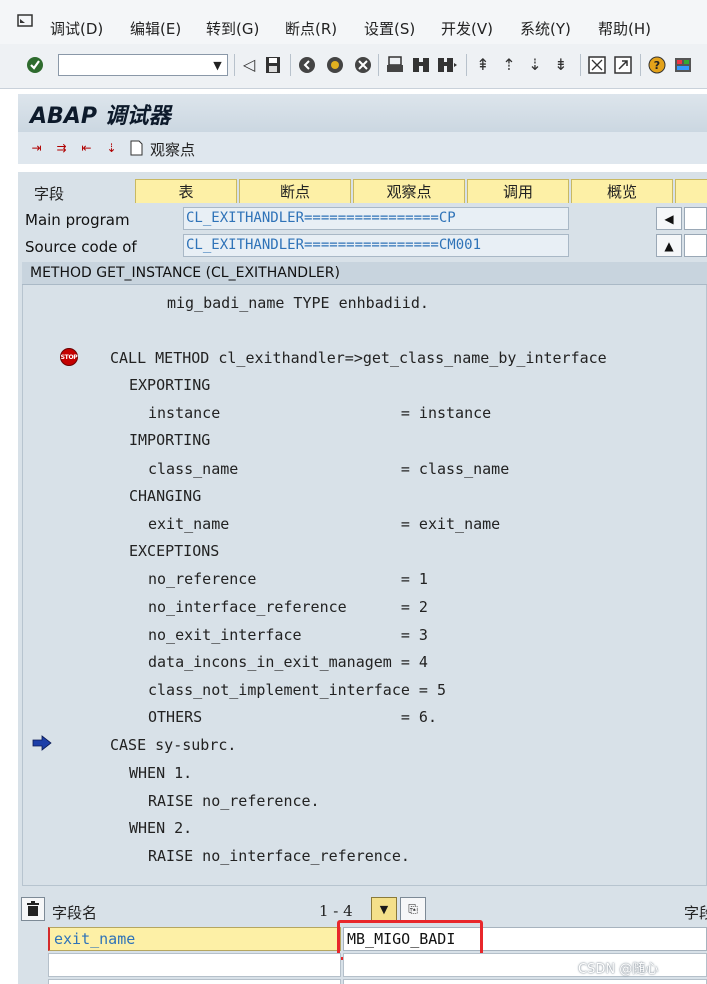  What do you see at coordinates (561, 65) in the screenshot?
I see `last-page-icon: ⇟` at bounding box center [561, 65].